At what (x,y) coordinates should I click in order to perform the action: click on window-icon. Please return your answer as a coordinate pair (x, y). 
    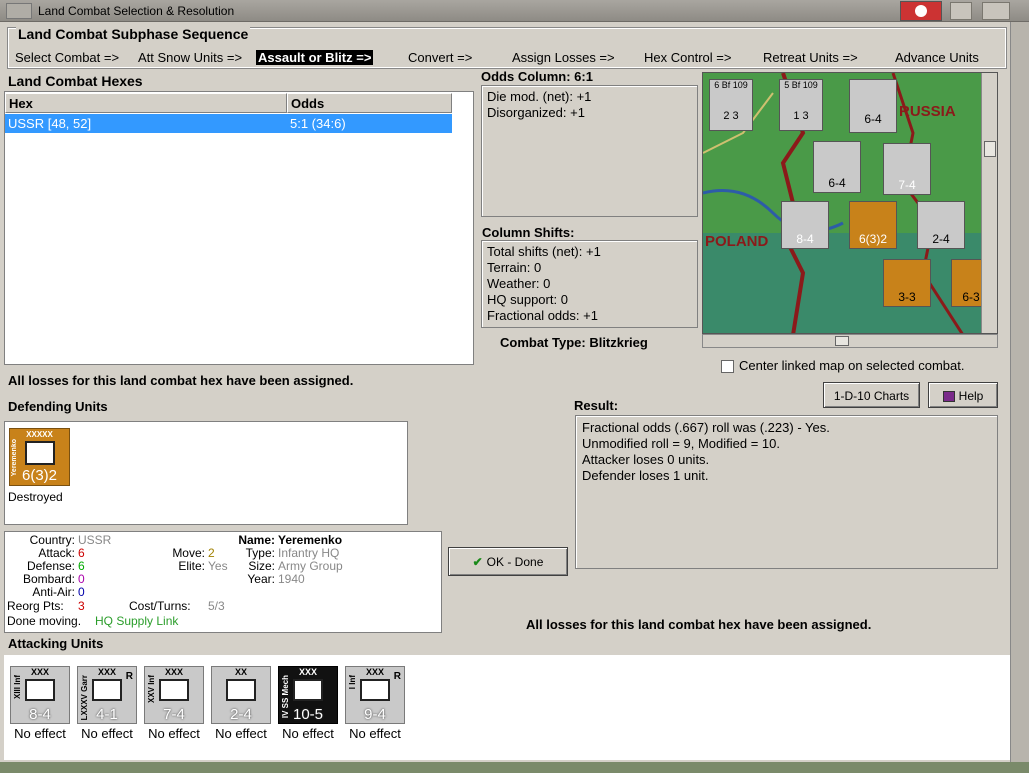
    Looking at the image, I should click on (19, 11).